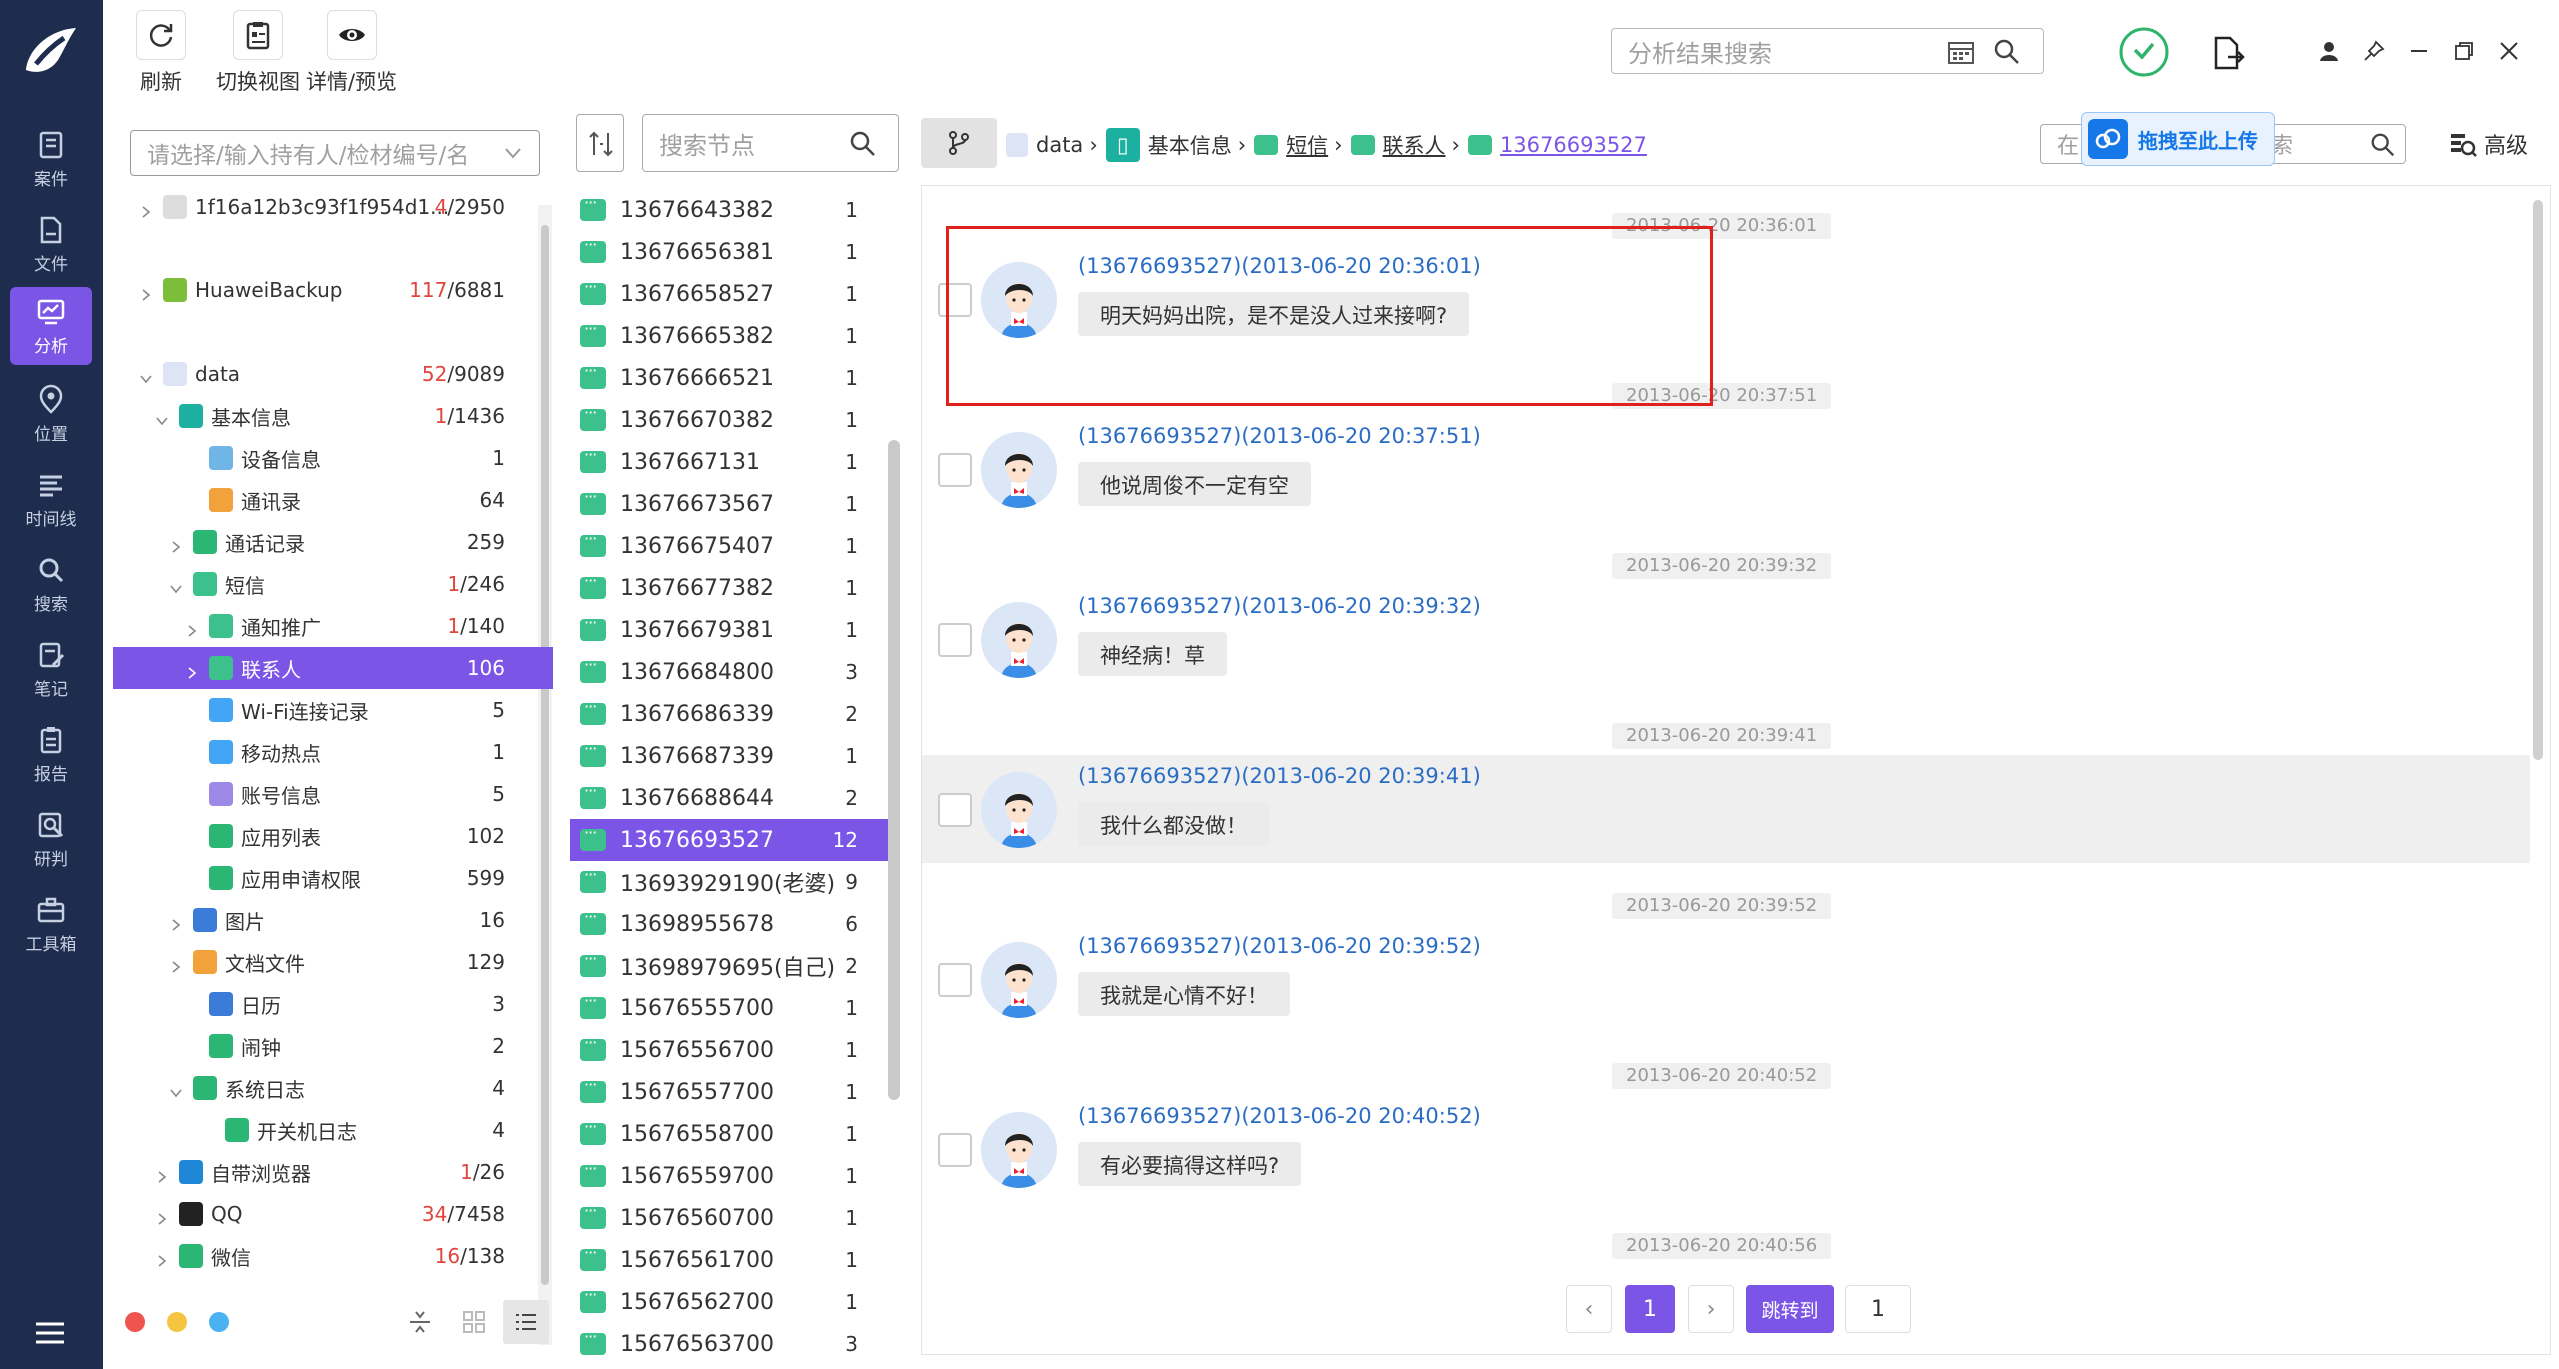 The height and width of the screenshot is (1369, 2559). I want to click on tree-node: 通知推广 1/140, so click(333, 626).